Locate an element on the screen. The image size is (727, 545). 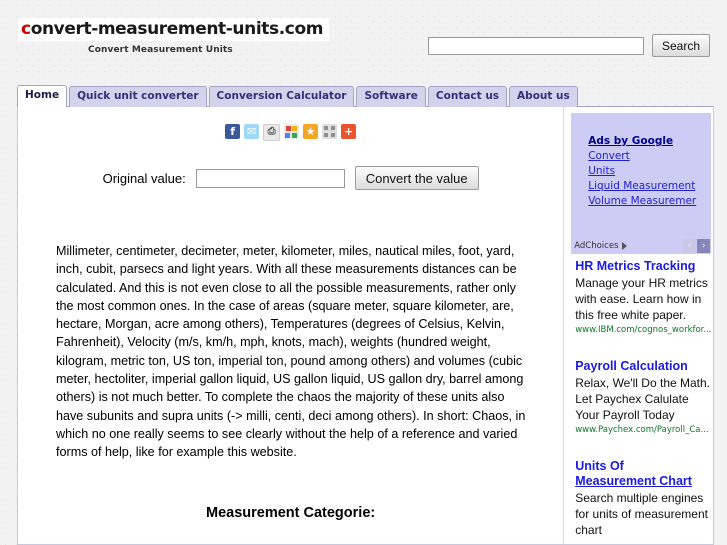
converter-form: Original value: Convert the value is located at coordinates (290, 178).